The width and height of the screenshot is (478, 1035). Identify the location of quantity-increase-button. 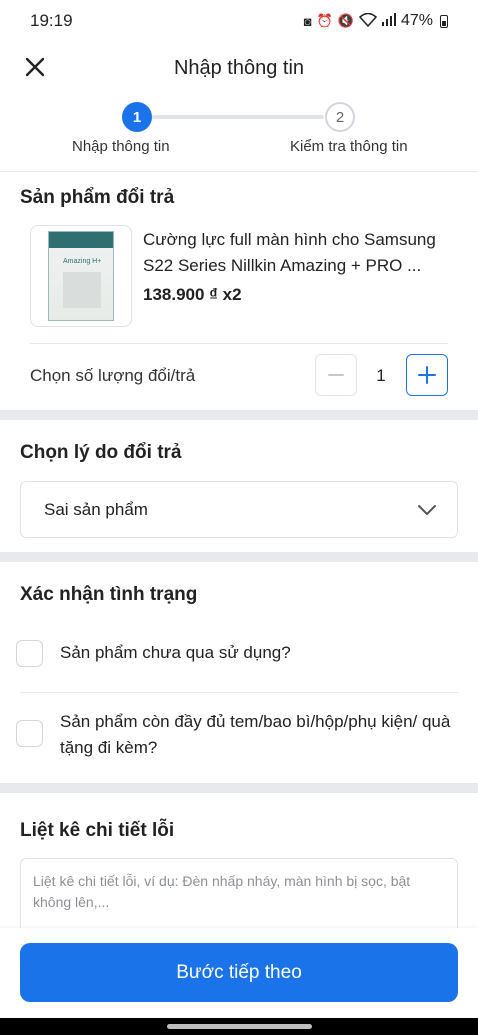
(427, 375).